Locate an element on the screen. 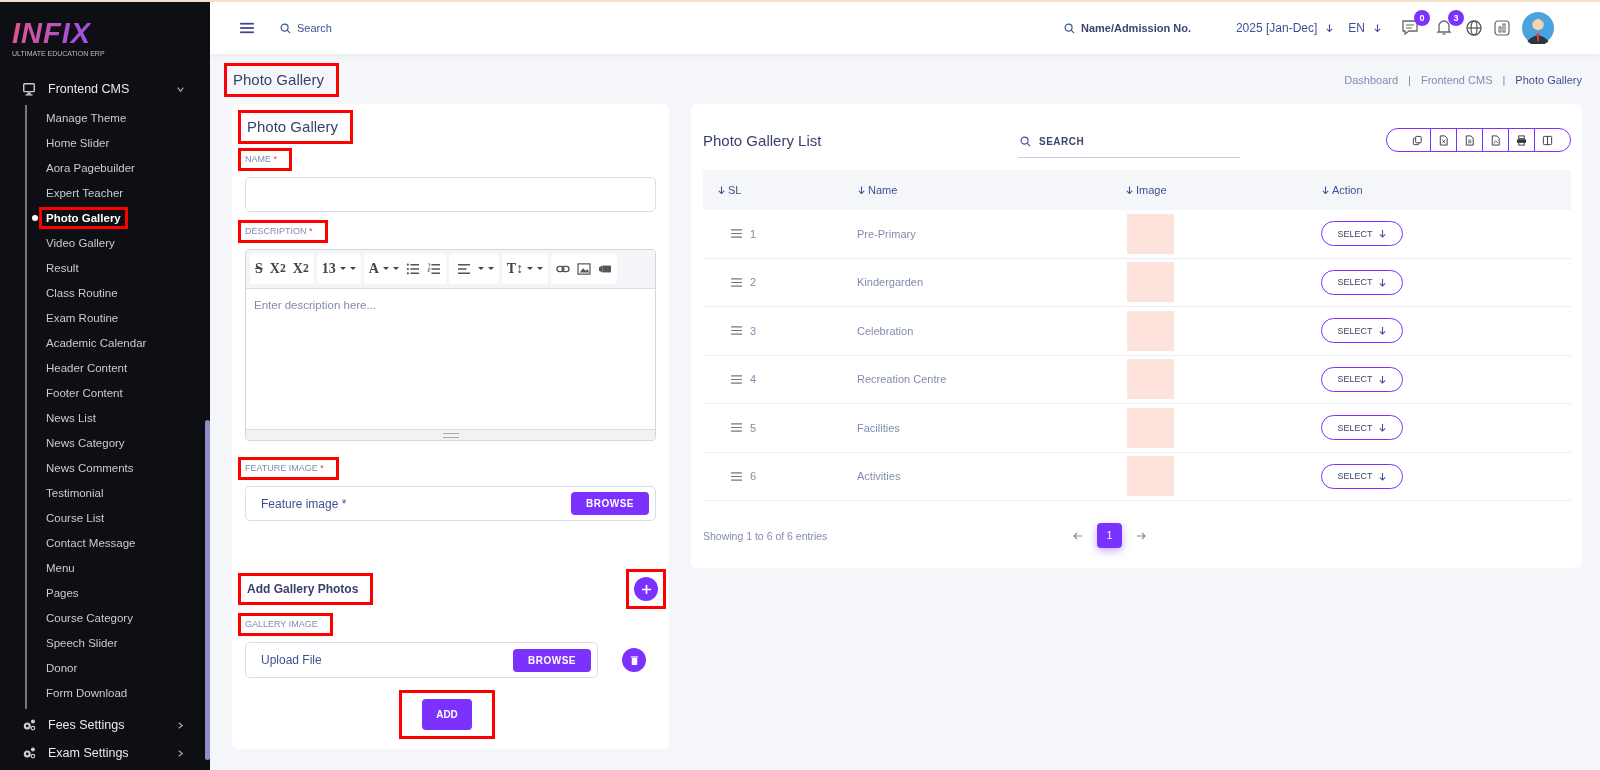 Image resolution: width=1600 pixels, height=770 pixels. search-input: SEARCH is located at coordinates (1139, 141).